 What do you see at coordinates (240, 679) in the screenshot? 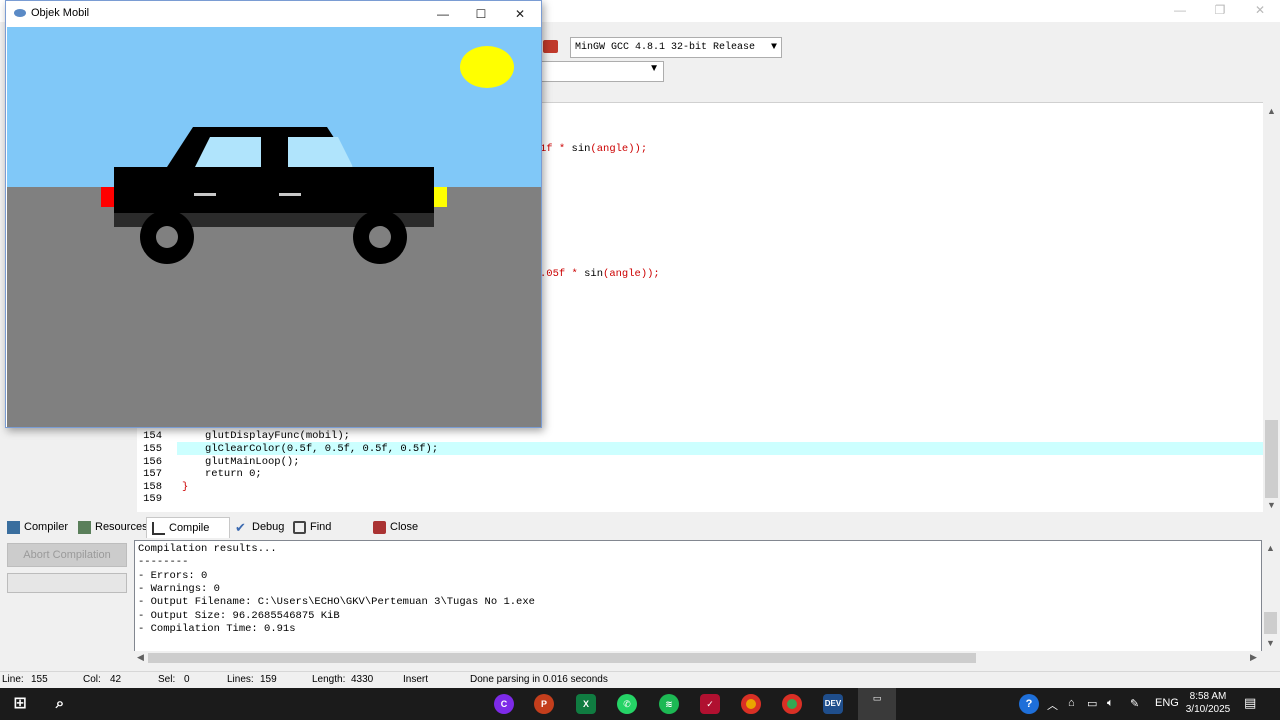
I see `status-lines-label: Lines:` at bounding box center [240, 679].